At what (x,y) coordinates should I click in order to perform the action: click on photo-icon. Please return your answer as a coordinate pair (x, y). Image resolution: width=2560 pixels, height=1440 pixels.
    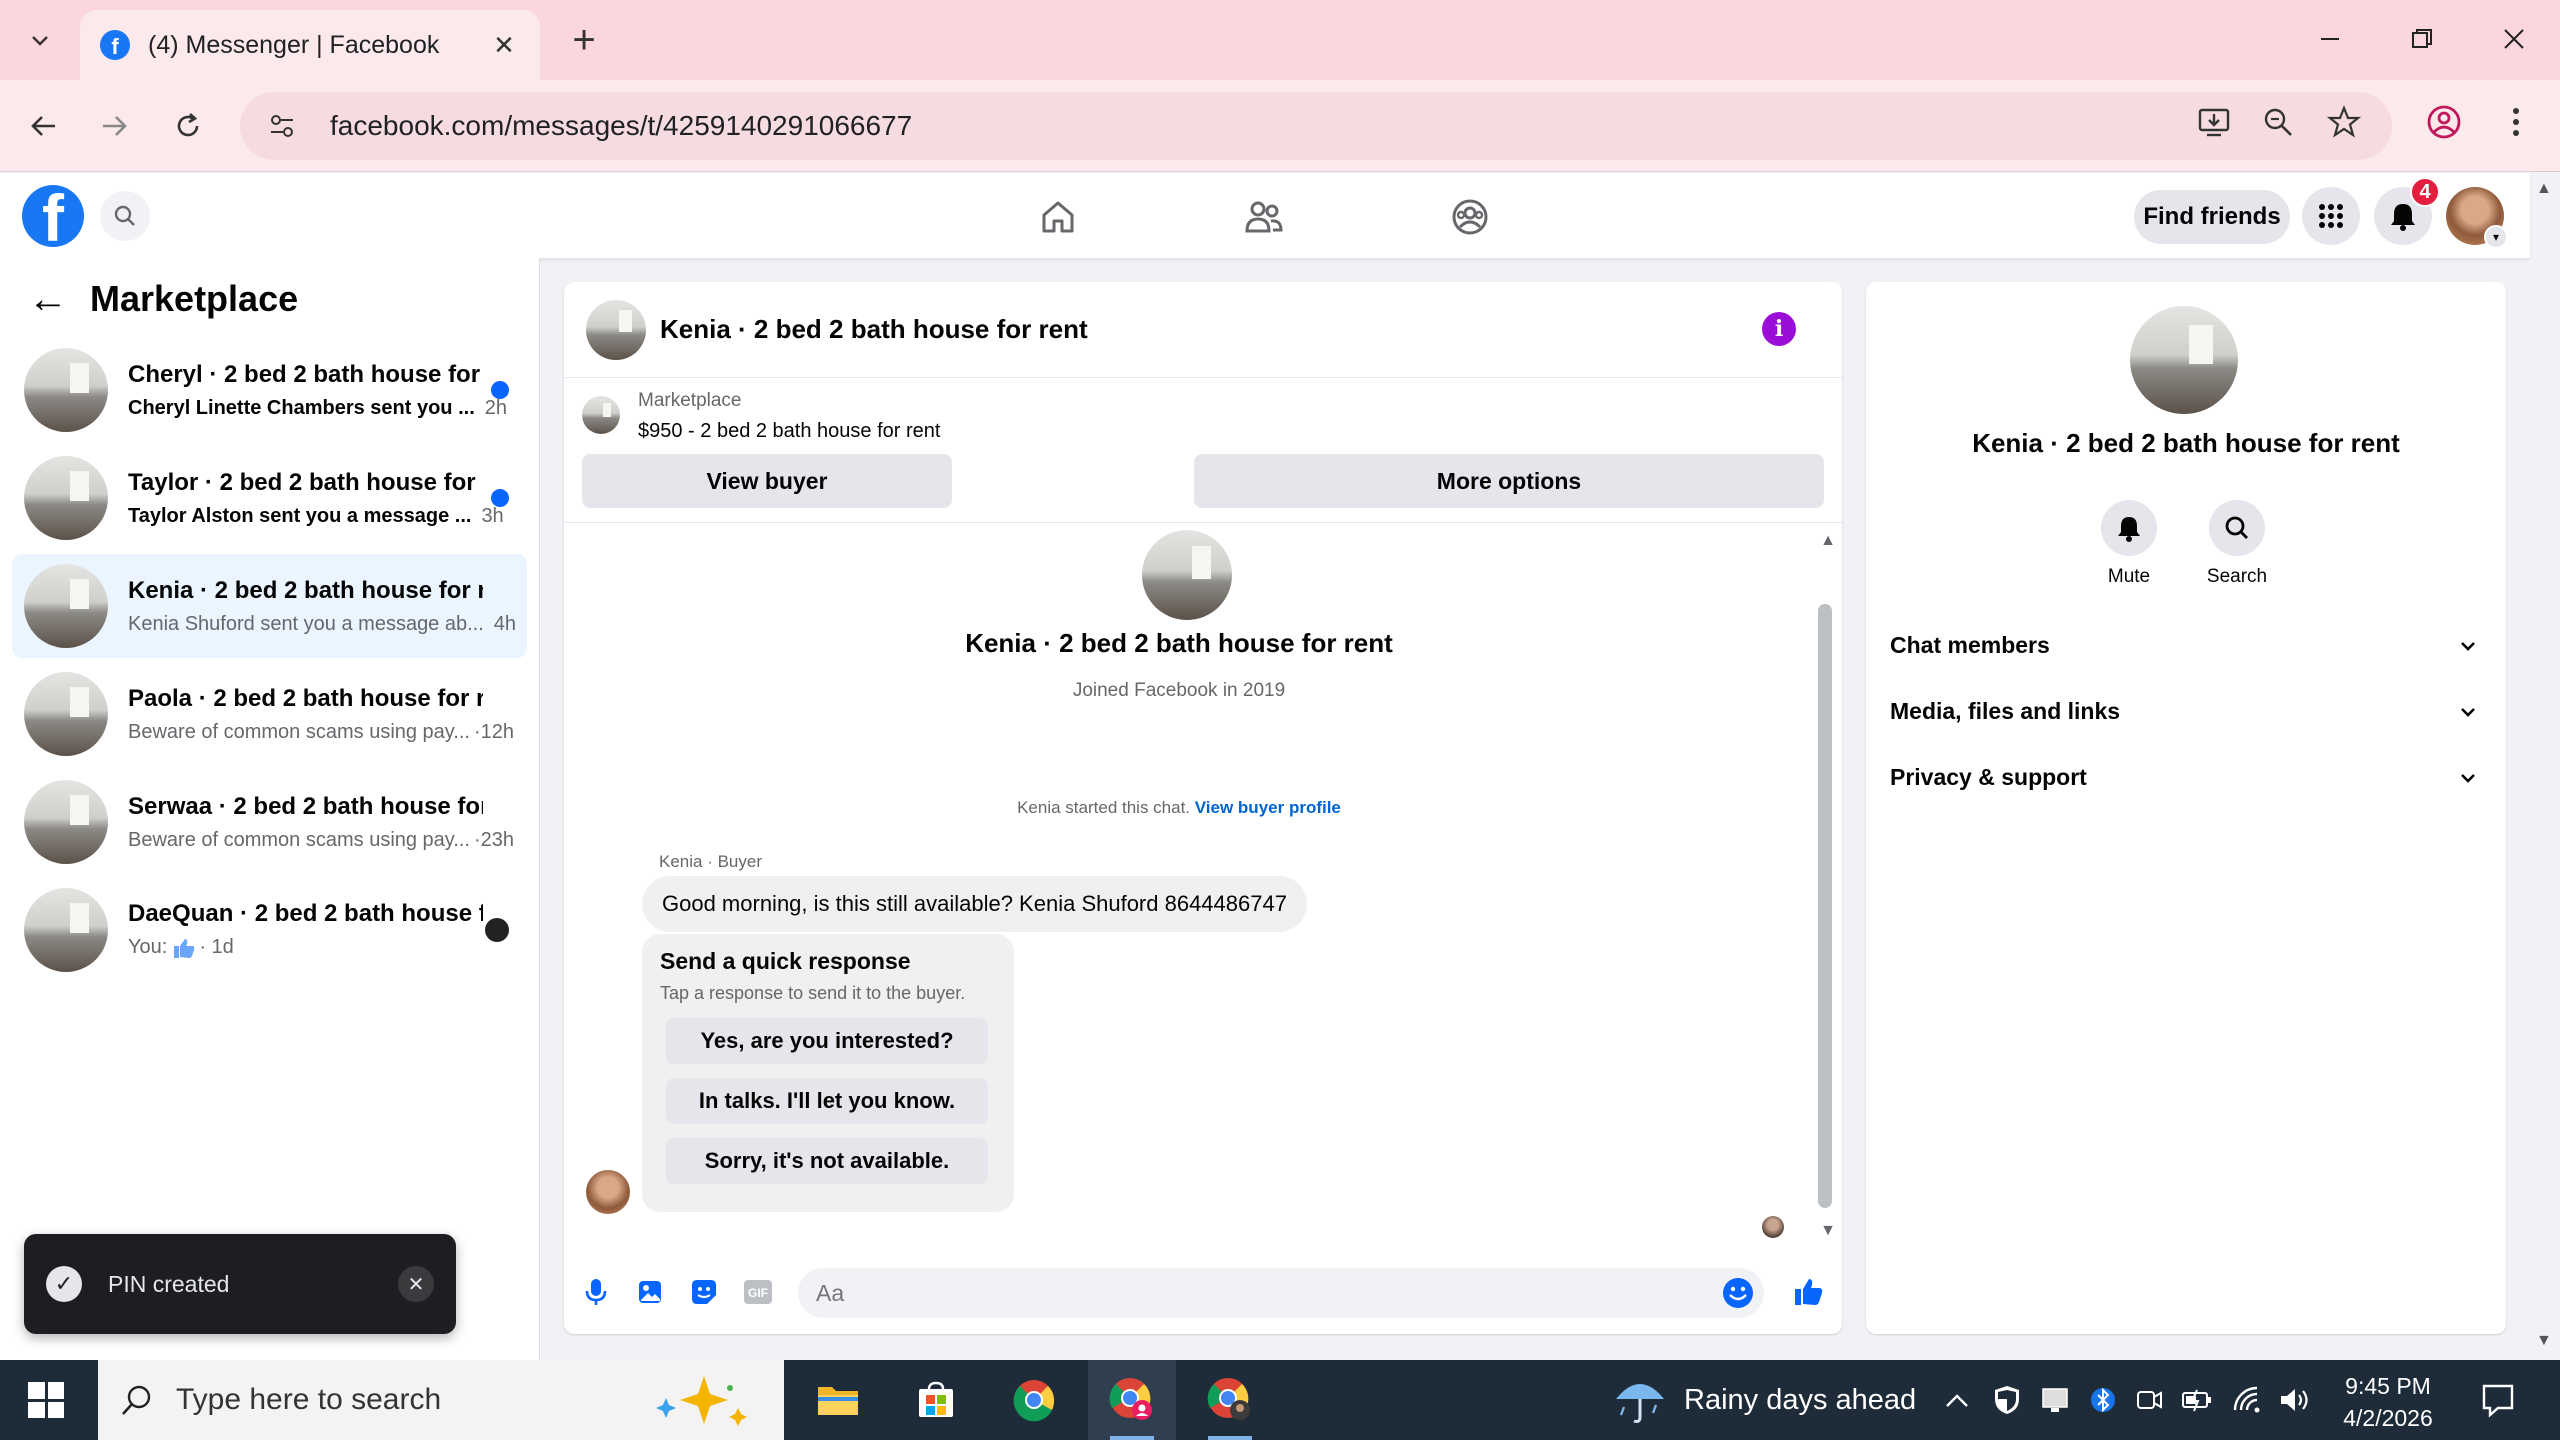
    Looking at the image, I should click on (650, 1292).